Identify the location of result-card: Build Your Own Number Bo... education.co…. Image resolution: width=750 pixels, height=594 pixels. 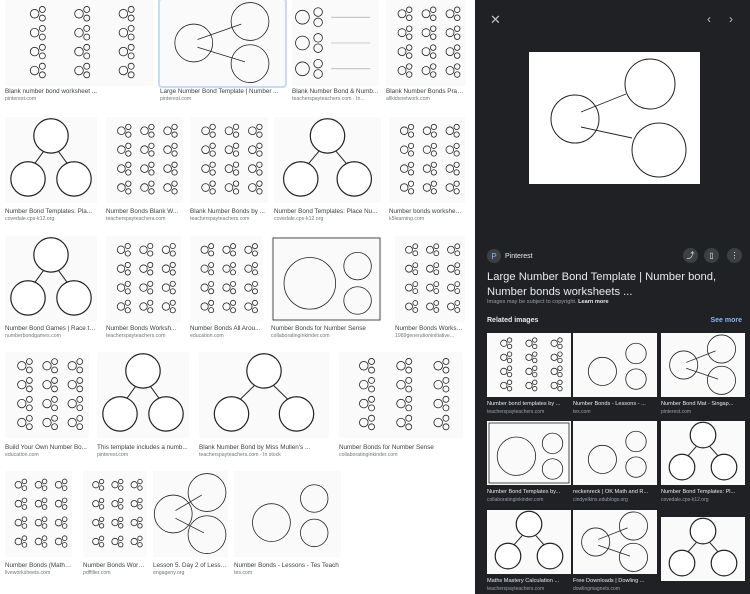
(47, 406).